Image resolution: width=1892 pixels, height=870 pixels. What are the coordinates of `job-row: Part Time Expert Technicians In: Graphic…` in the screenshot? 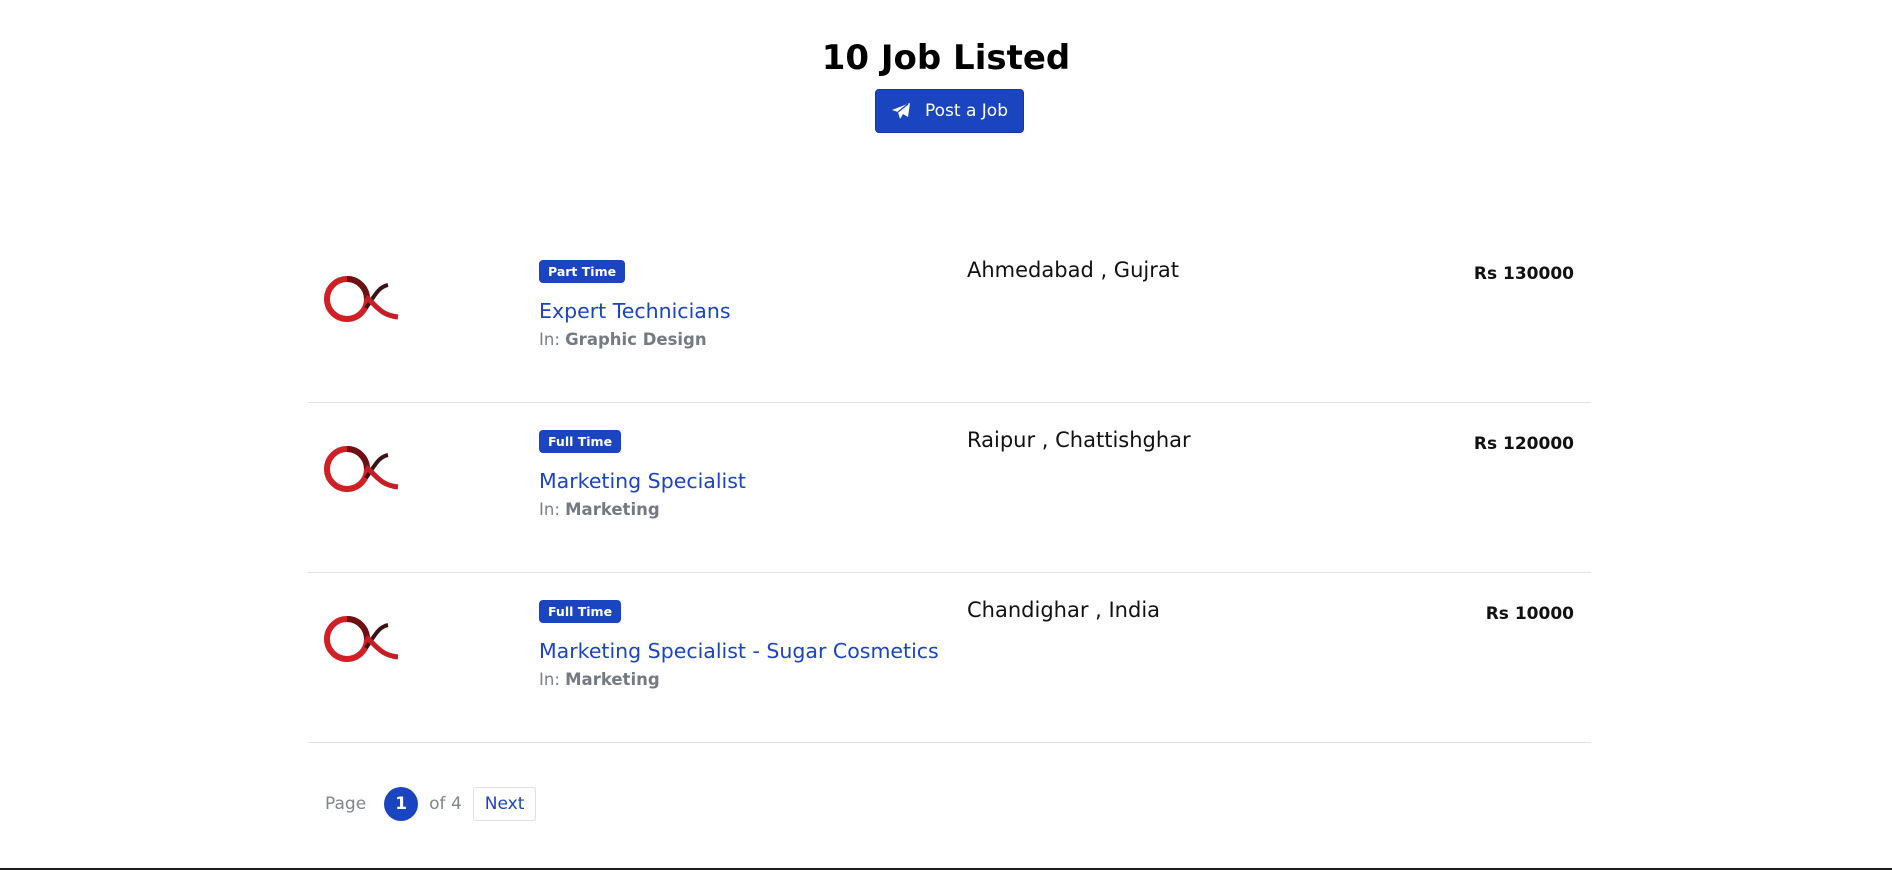 It's located at (949, 318).